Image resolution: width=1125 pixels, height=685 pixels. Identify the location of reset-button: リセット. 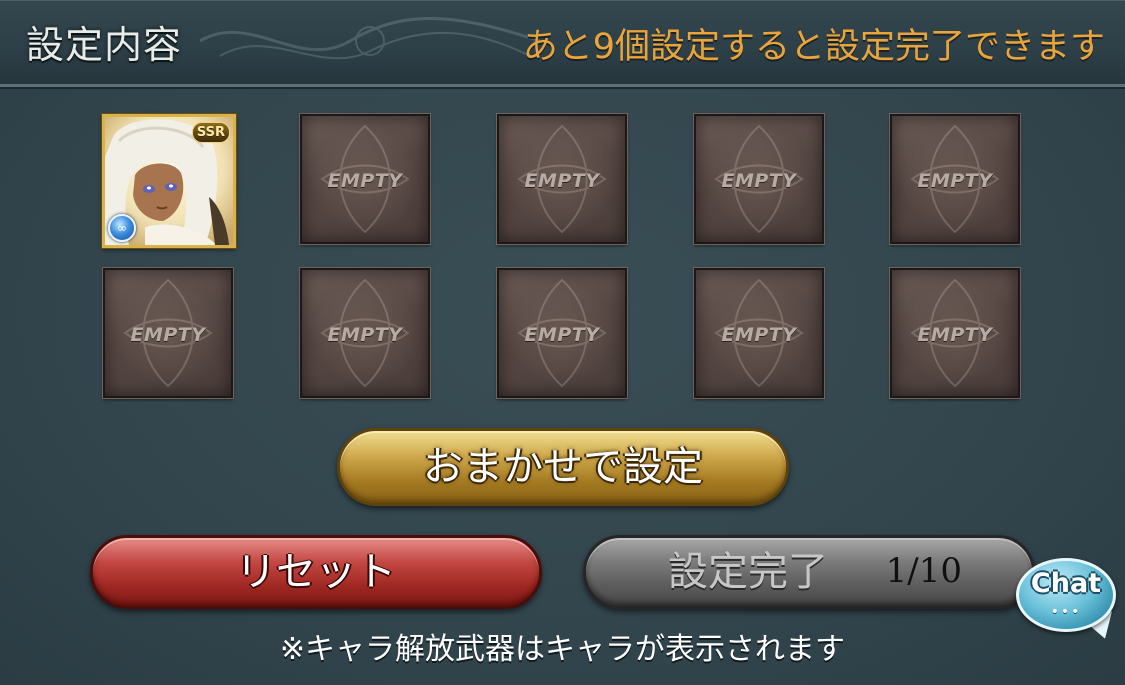
(316, 572).